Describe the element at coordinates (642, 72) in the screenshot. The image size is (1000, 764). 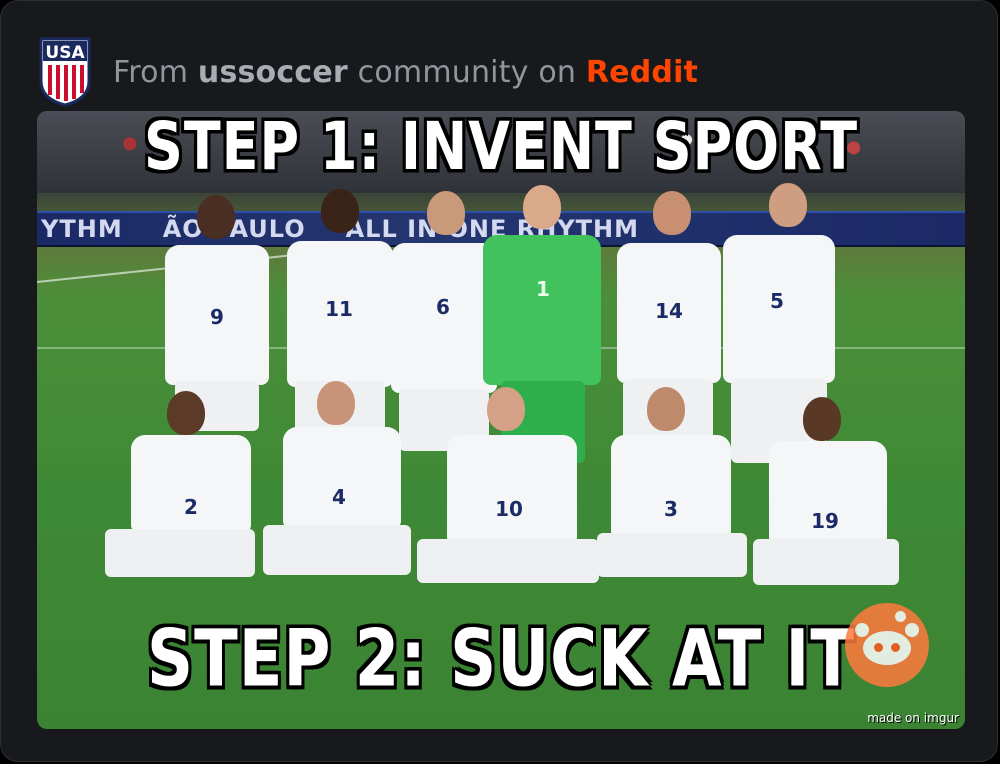
I see `reddit-link: Reddit` at that location.